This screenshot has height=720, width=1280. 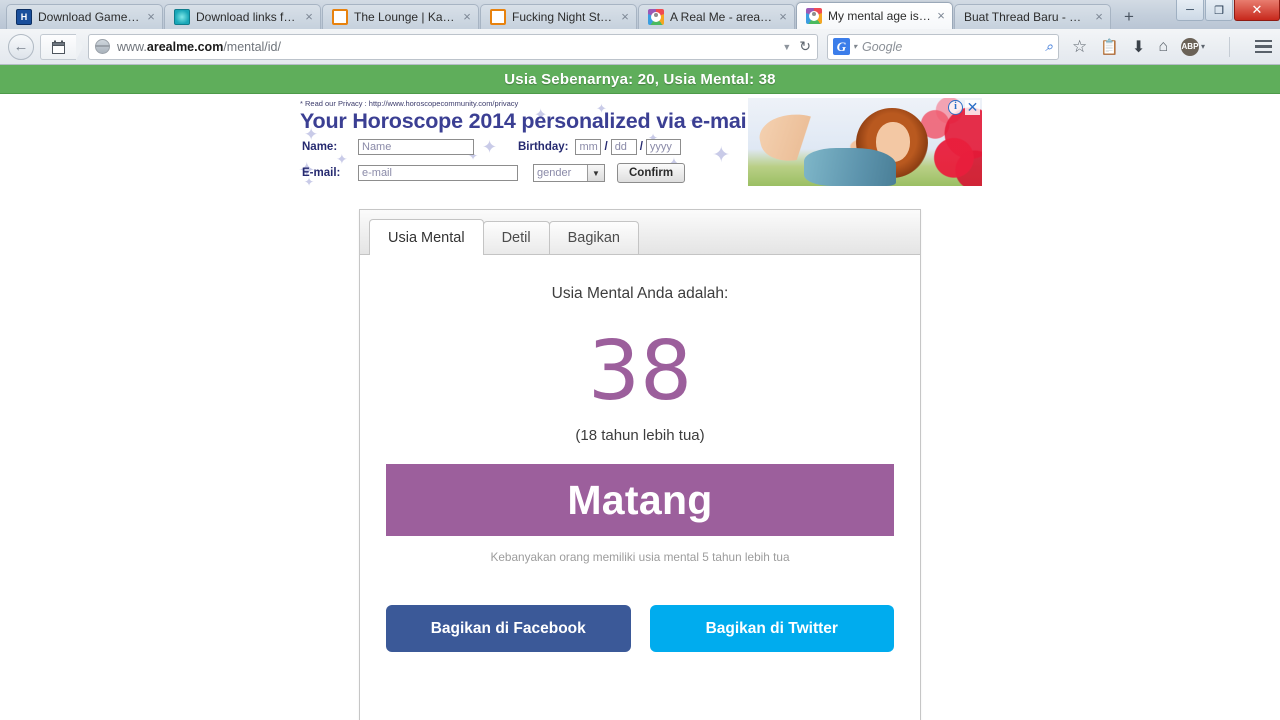 I want to click on ad-birth-month-input: mm, so click(x=588, y=147).